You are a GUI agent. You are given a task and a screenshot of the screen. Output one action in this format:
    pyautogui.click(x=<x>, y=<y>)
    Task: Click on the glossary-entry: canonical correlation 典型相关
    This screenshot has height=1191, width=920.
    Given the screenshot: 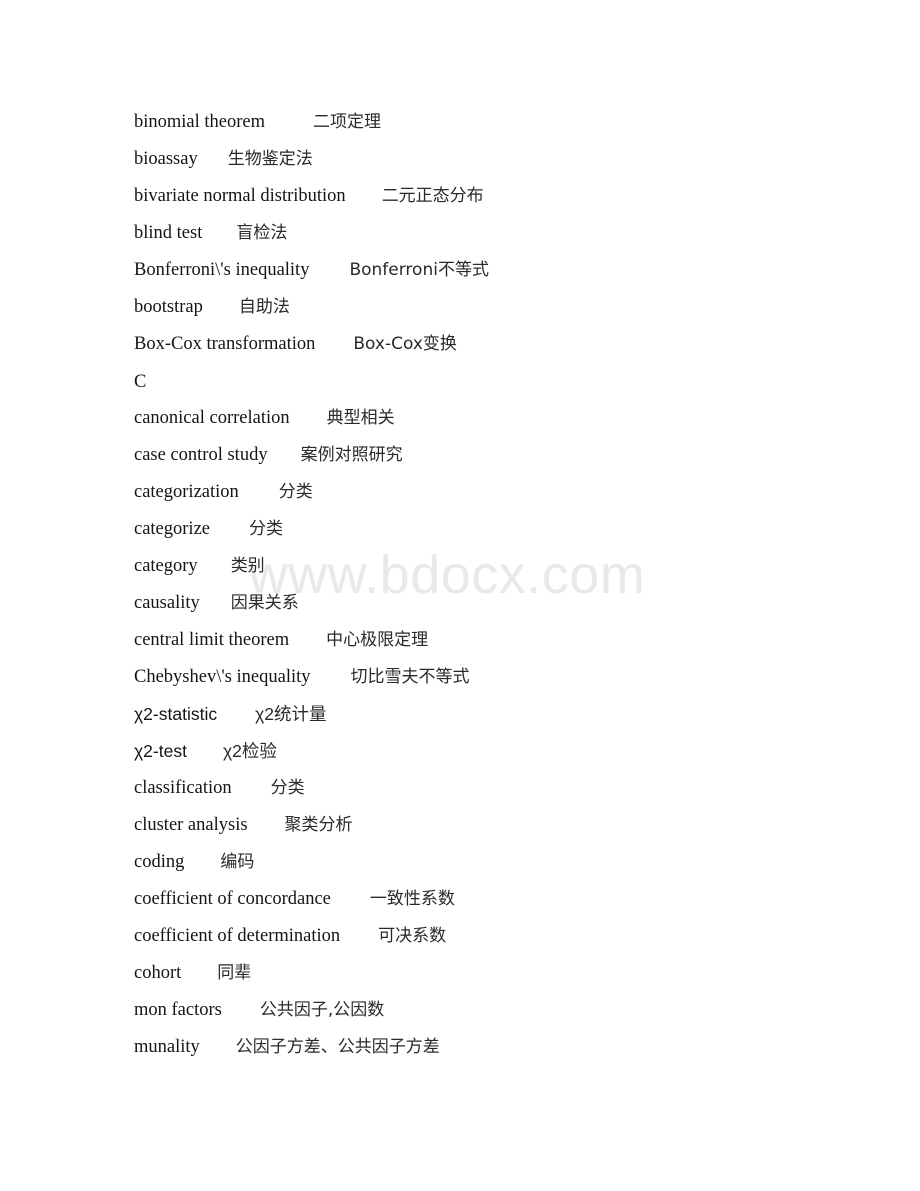 What is the action you would take?
    pyautogui.click(x=484, y=418)
    